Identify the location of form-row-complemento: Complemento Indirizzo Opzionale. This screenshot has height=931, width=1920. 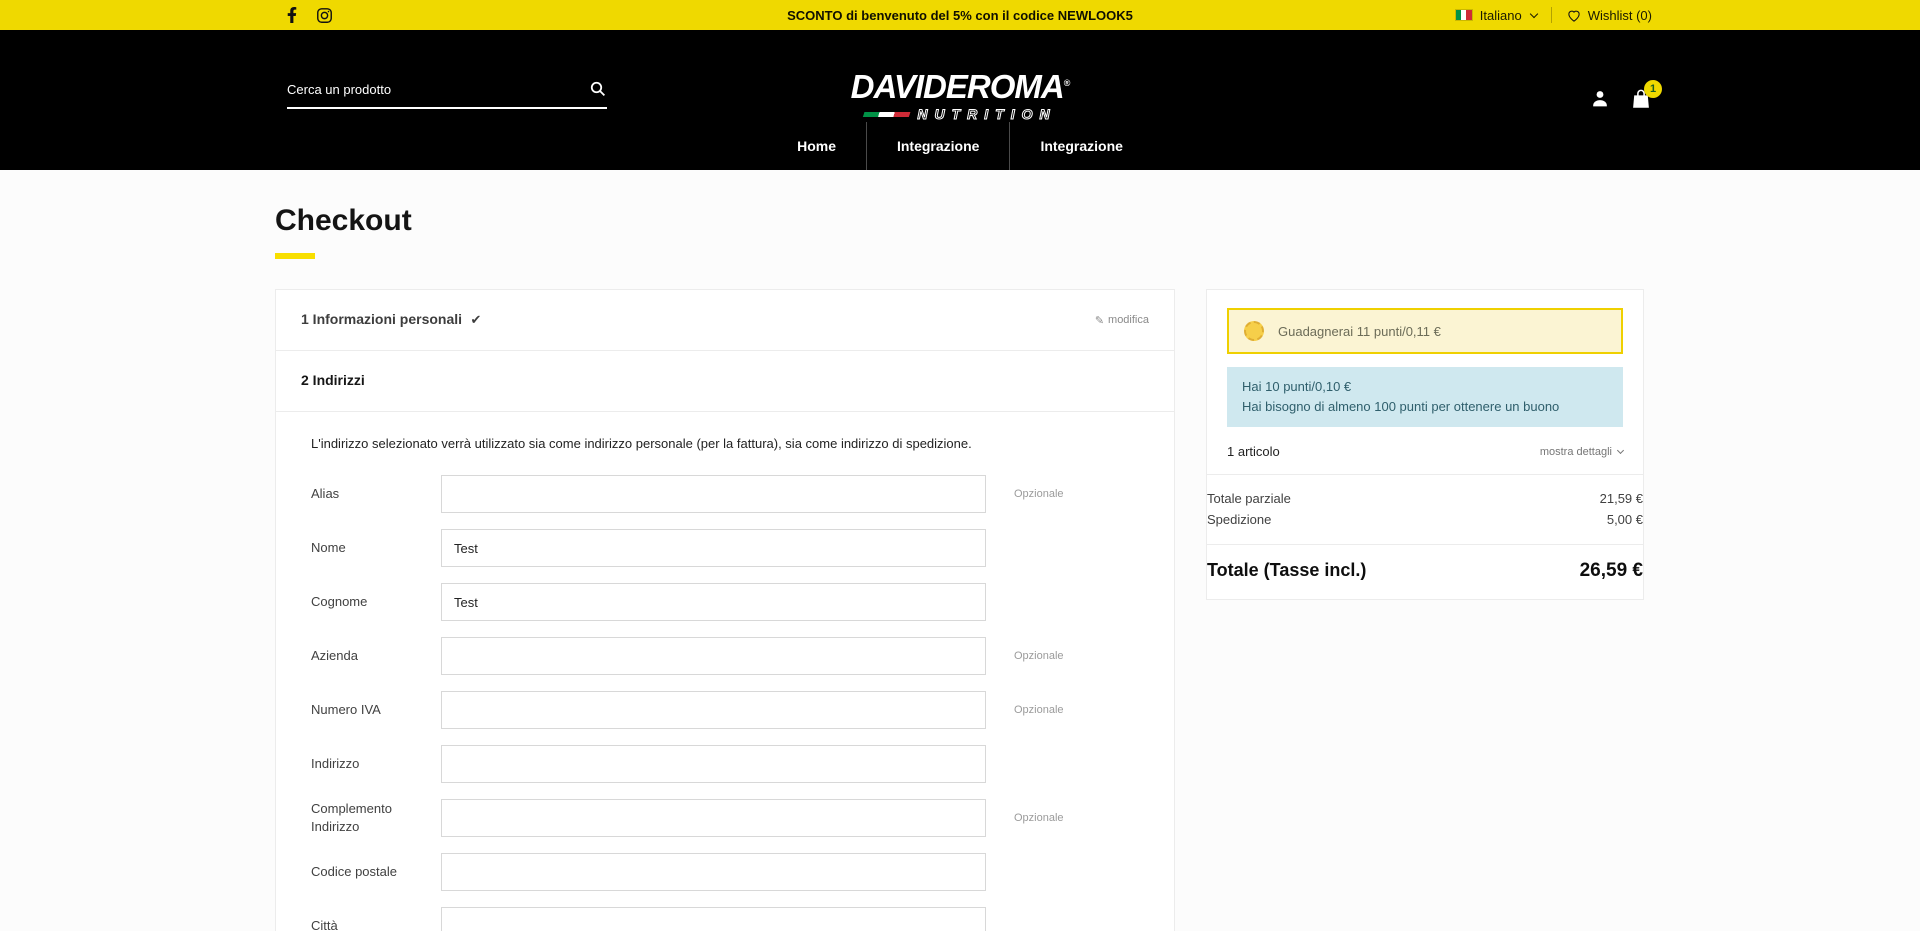
(725, 818).